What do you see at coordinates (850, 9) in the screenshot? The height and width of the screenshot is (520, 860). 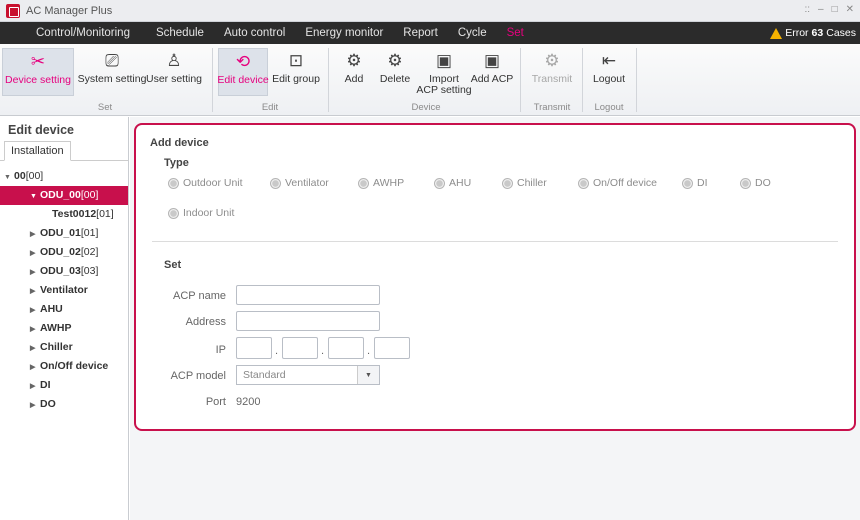 I see `close-icon: ✕` at bounding box center [850, 9].